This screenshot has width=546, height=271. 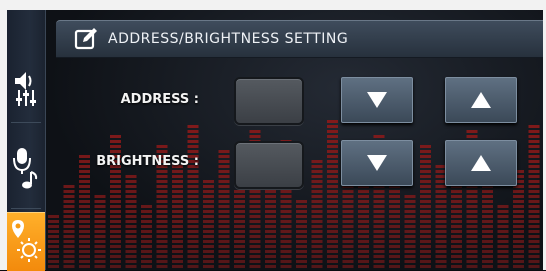 I want to click on sidebar-item-audio, so click(x=26, y=88).